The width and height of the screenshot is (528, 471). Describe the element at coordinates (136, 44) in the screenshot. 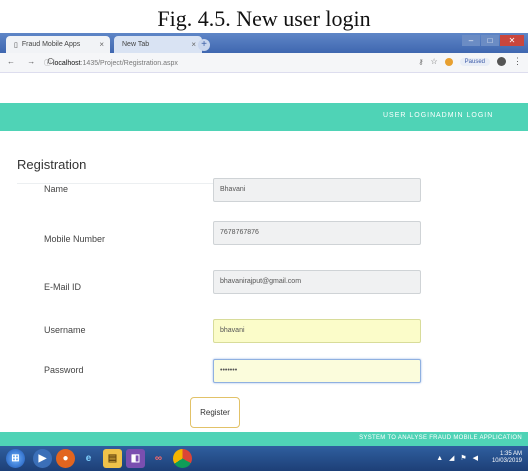

I see `tab-title: New Tab` at that location.